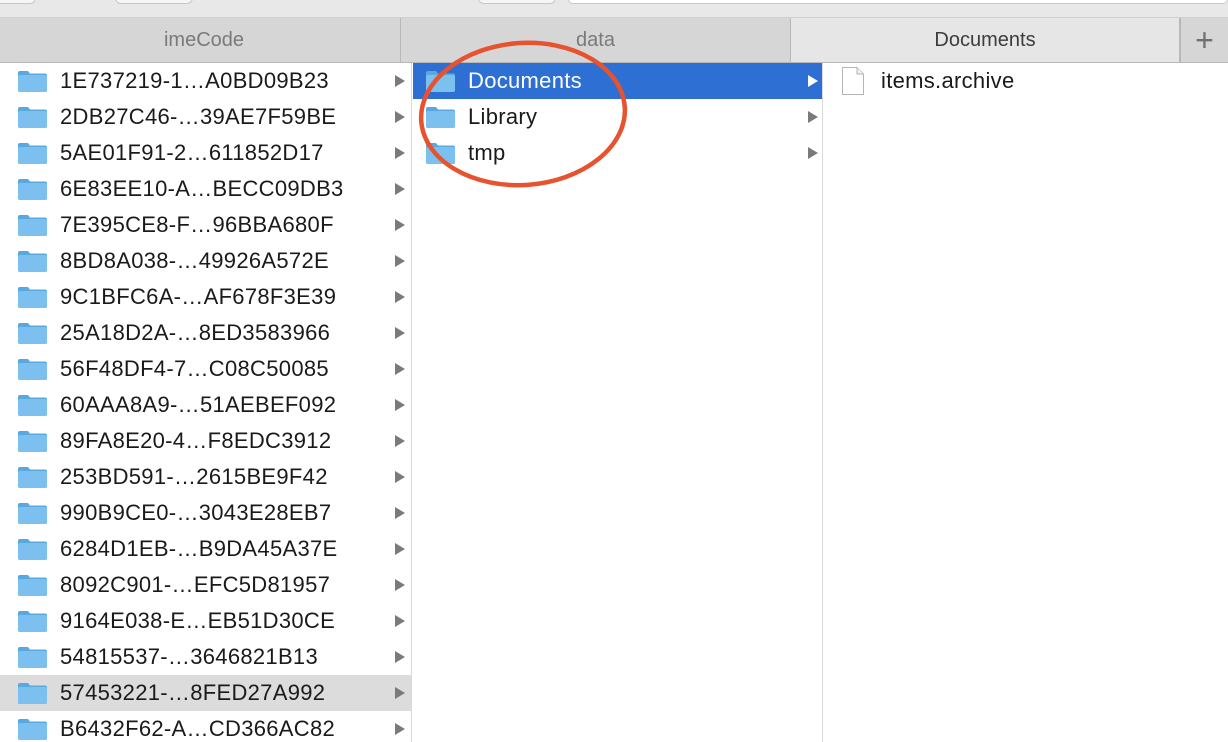 The height and width of the screenshot is (742, 1228). I want to click on data-folder-row-label: Library, so click(503, 116).